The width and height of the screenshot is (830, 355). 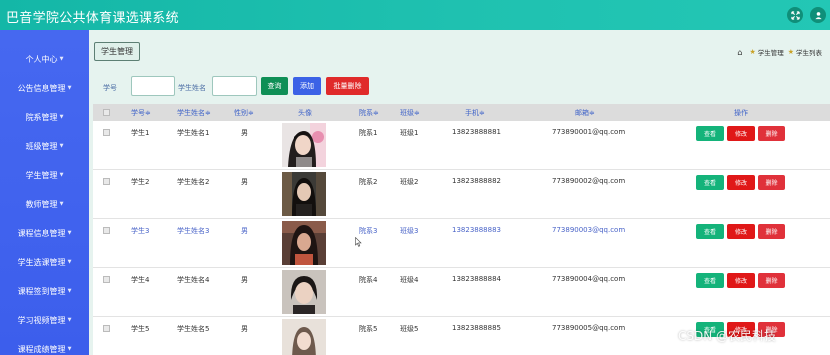 What do you see at coordinates (110, 88) in the screenshot?
I see `student-no-label: 学号` at bounding box center [110, 88].